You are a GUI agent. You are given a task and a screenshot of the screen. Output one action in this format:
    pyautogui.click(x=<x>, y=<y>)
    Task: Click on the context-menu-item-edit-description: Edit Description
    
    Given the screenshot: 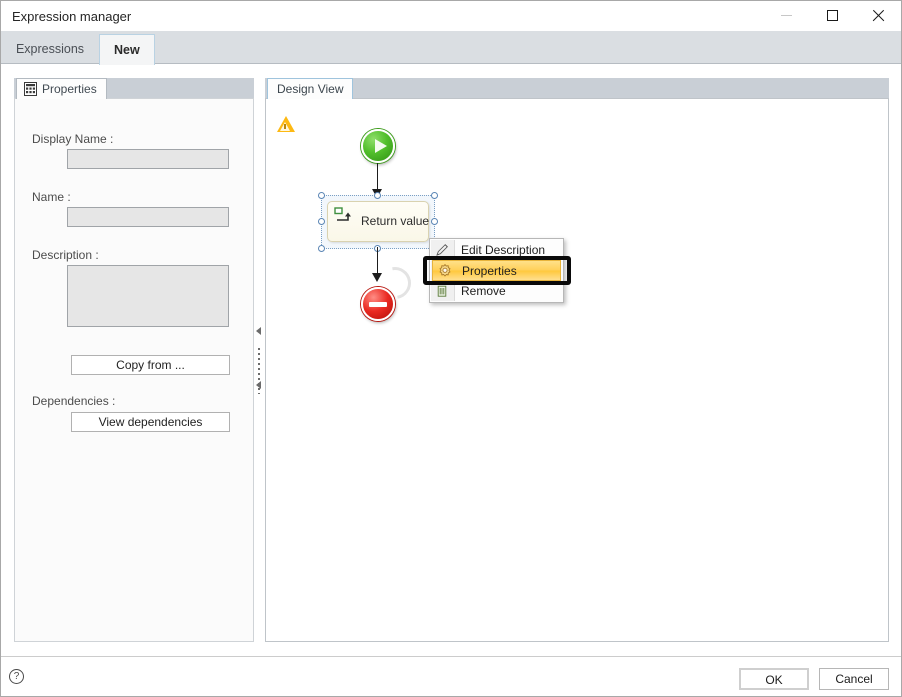 What is the action you would take?
    pyautogui.click(x=496, y=250)
    